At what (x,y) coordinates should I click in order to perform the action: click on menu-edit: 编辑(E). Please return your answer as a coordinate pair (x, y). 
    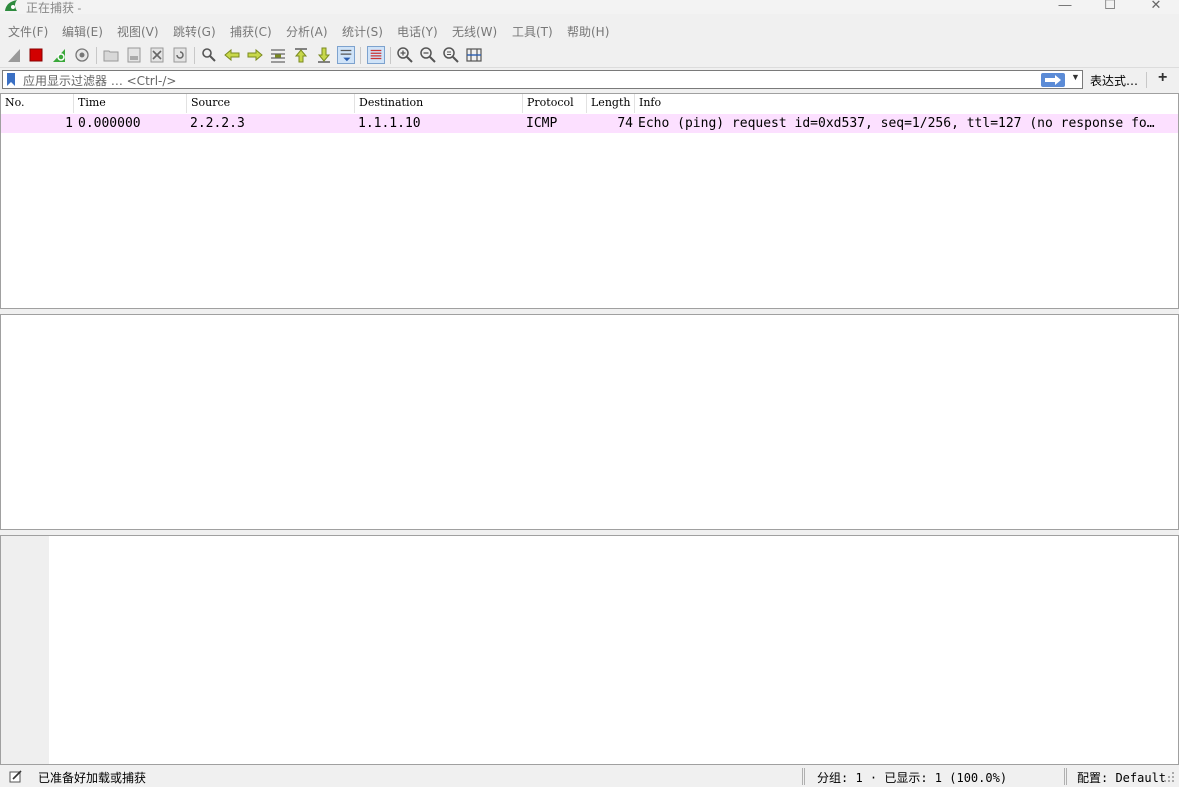
    Looking at the image, I should click on (82, 31).